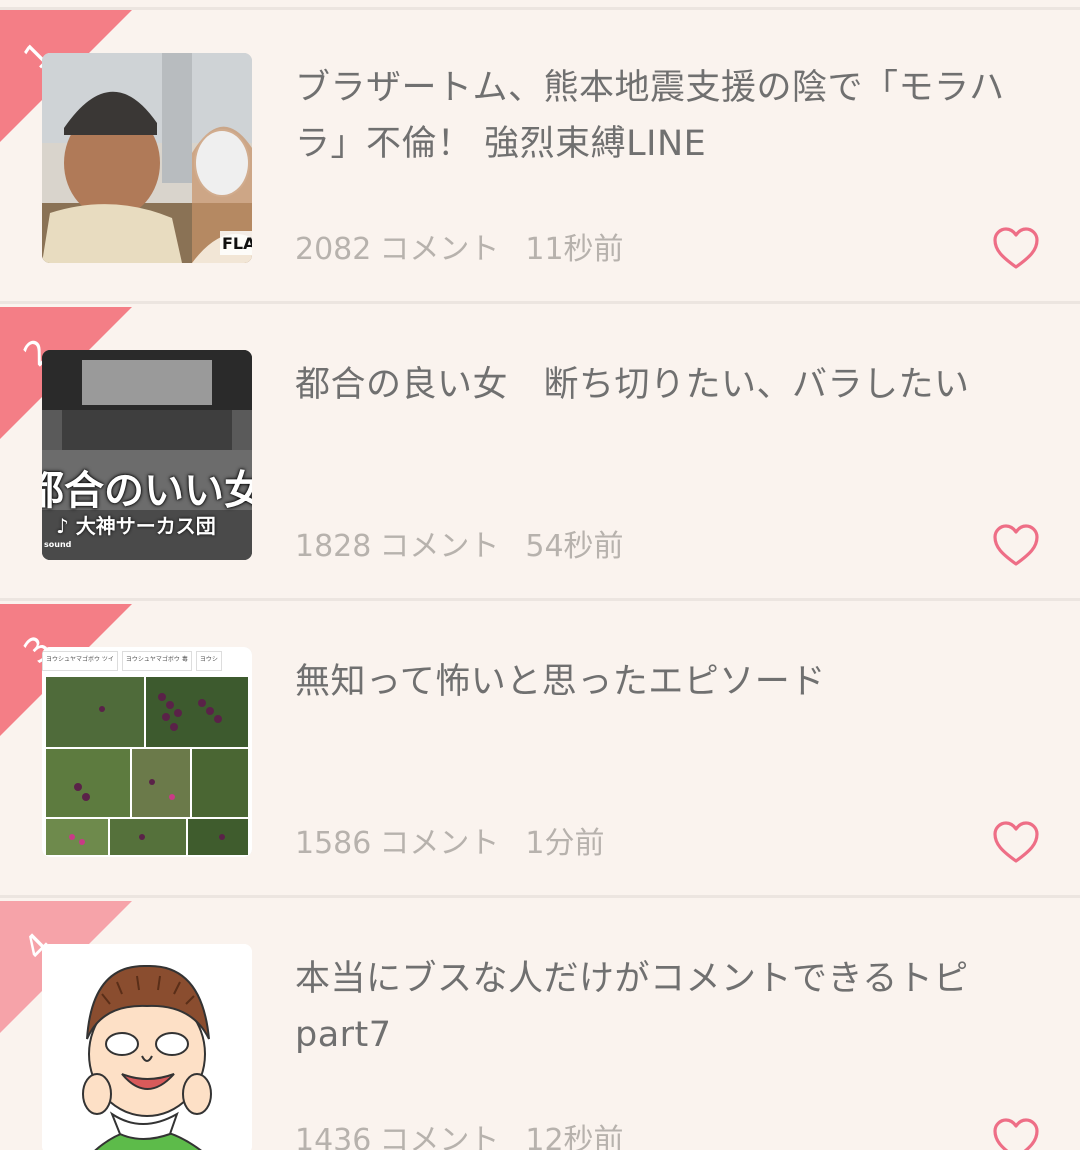 This screenshot has width=1080, height=1150. I want to click on thumbnail-caption: FLA, so click(237, 243).